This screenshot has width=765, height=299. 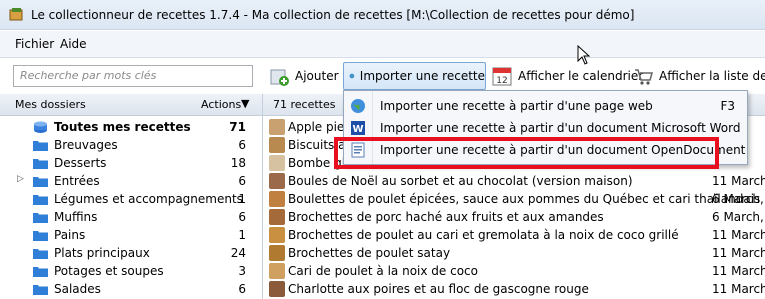 I want to click on all-recipes-icon, so click(x=40, y=127).